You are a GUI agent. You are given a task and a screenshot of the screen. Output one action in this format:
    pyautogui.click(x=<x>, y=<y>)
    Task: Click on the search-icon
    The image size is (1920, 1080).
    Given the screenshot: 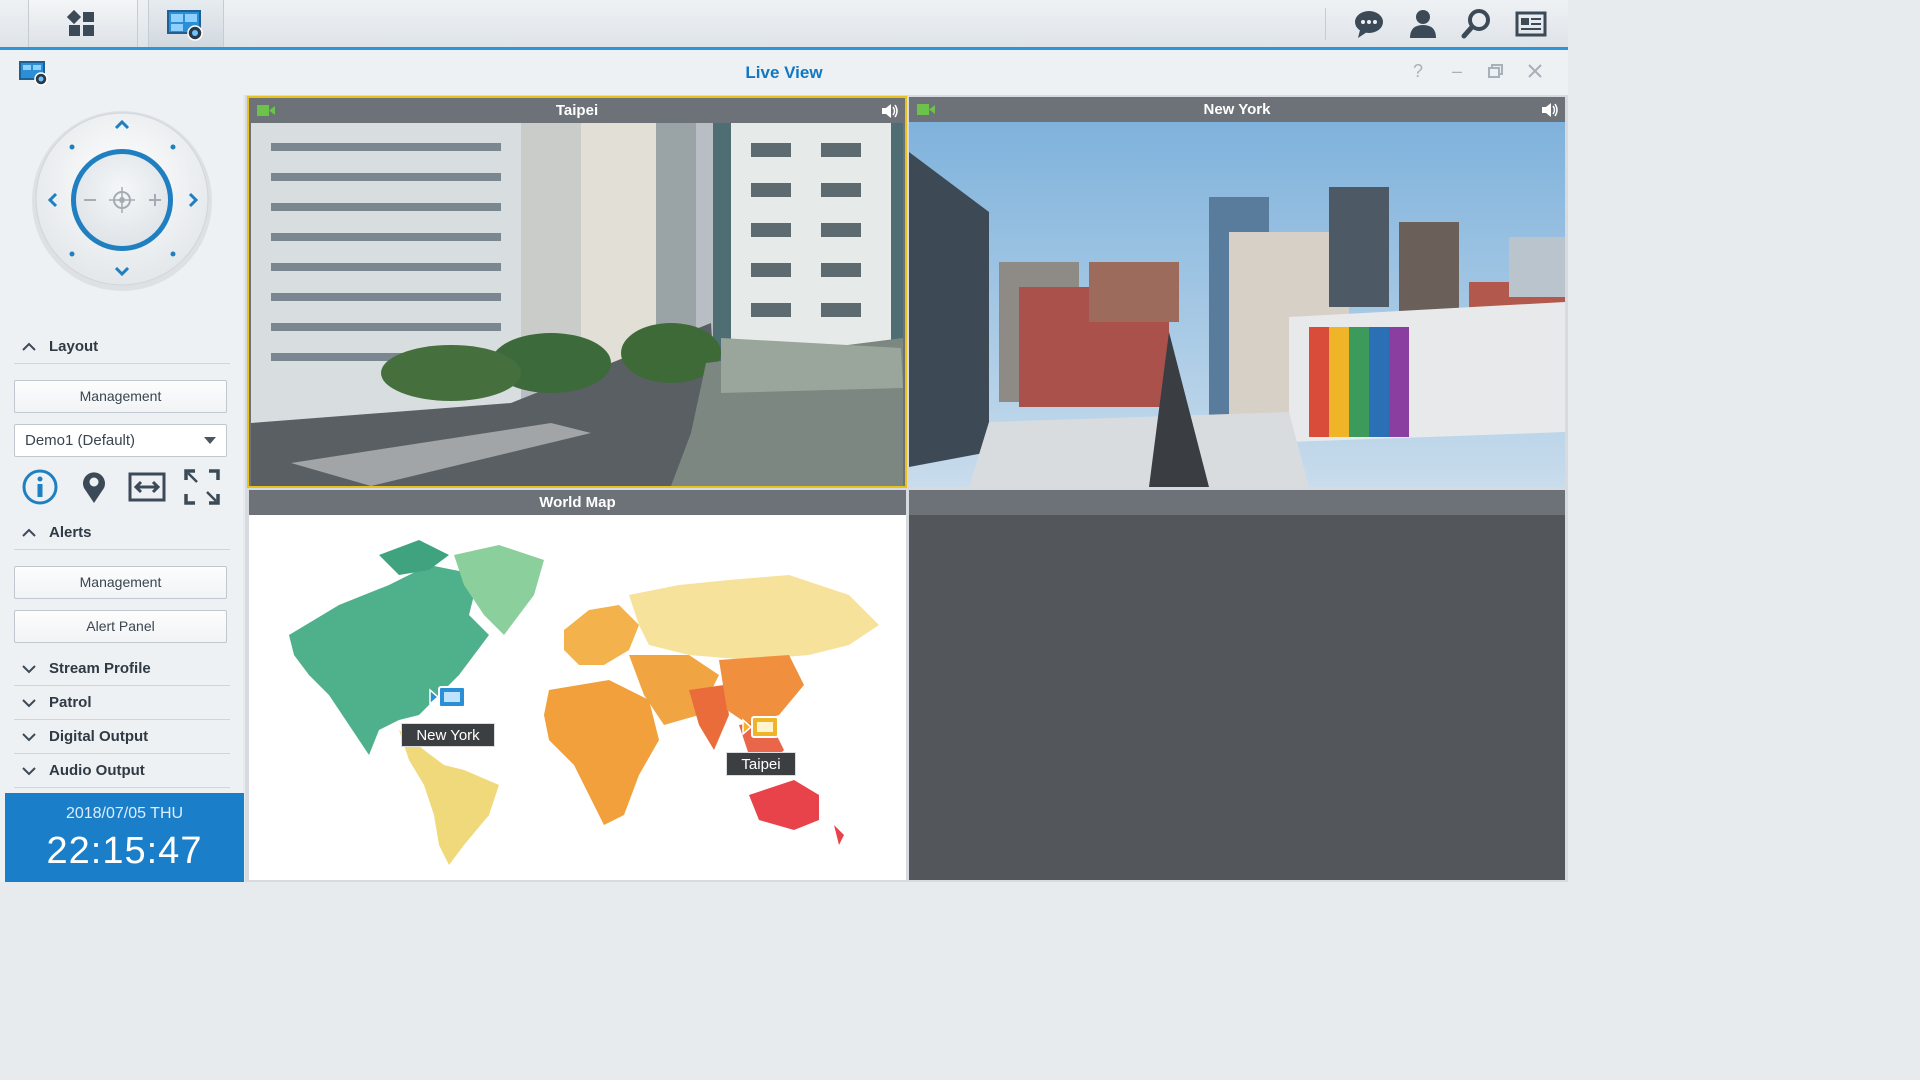 What is the action you would take?
    pyautogui.click(x=1477, y=24)
    